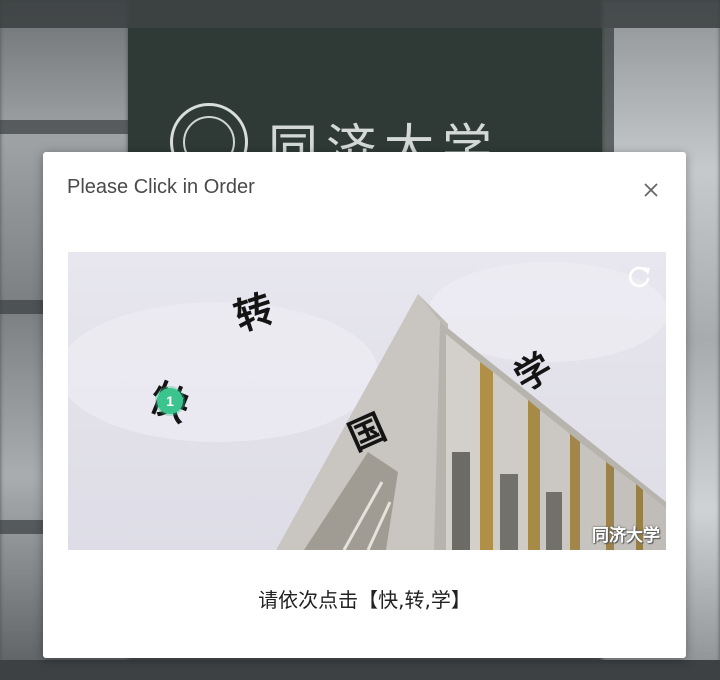  Describe the element at coordinates (360, 670) in the screenshot. I see `background-bottom-band` at that location.